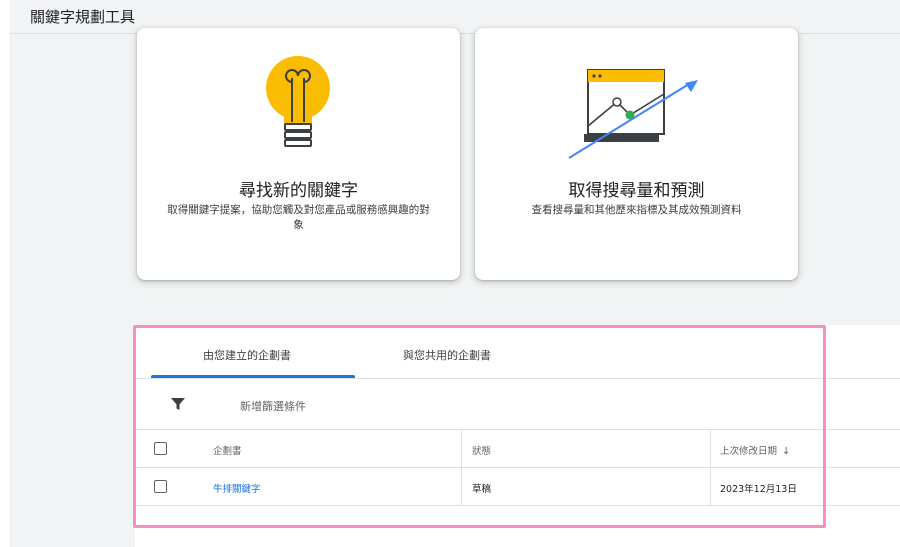 The width and height of the screenshot is (900, 547). What do you see at coordinates (178, 404) in the screenshot?
I see `filter-icon` at bounding box center [178, 404].